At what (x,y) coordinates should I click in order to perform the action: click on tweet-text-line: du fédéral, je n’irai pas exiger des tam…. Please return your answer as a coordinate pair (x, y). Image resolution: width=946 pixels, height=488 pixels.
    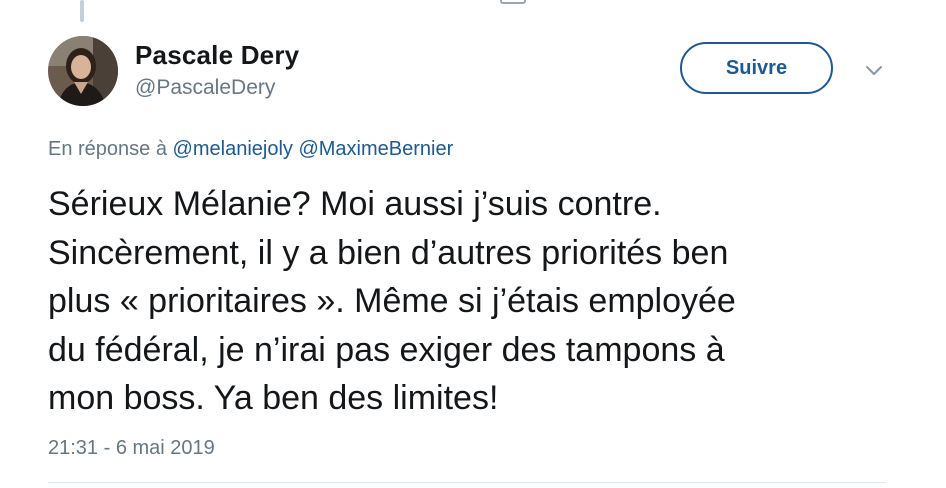
    Looking at the image, I should click on (386, 349).